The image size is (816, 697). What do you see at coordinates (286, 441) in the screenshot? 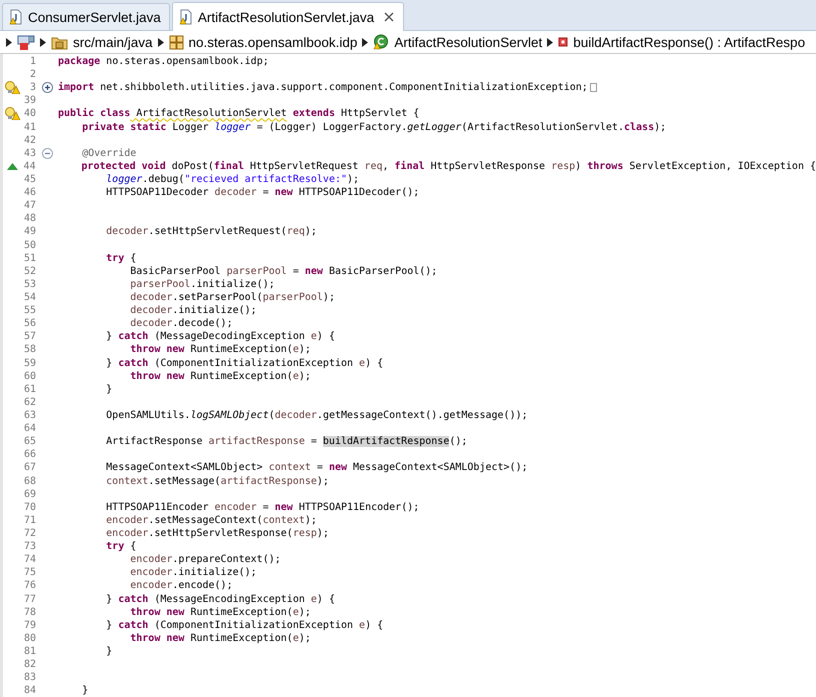
I see `code-line: ArtifactResponse artifactResponse = buildArtifactResponse();` at bounding box center [286, 441].